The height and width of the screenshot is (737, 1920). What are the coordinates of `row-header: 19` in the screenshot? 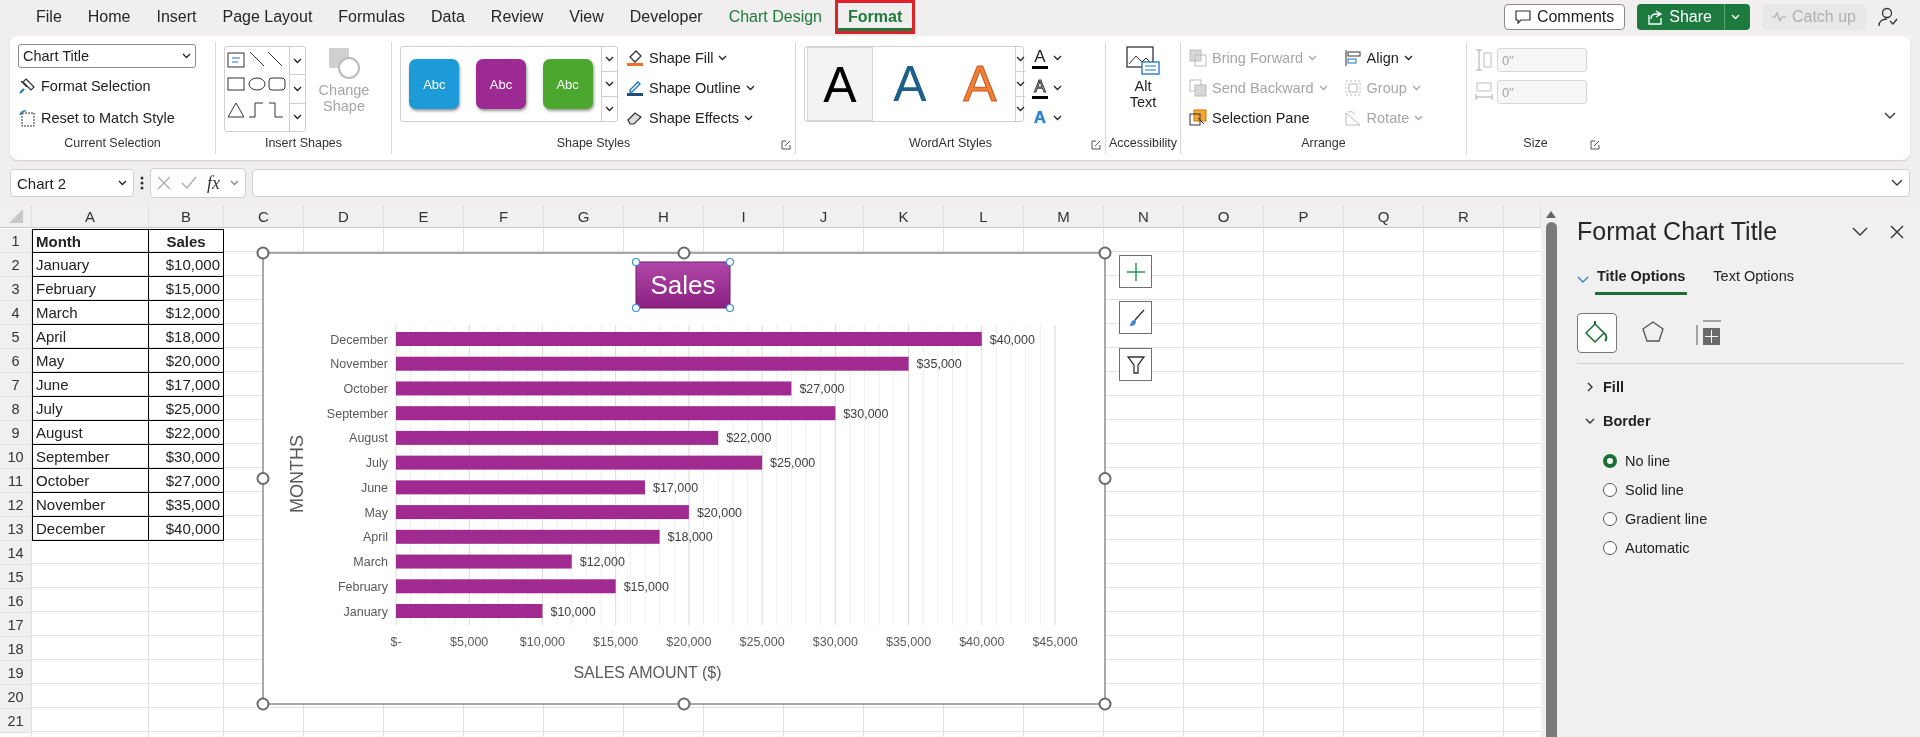 It's located at (16, 673).